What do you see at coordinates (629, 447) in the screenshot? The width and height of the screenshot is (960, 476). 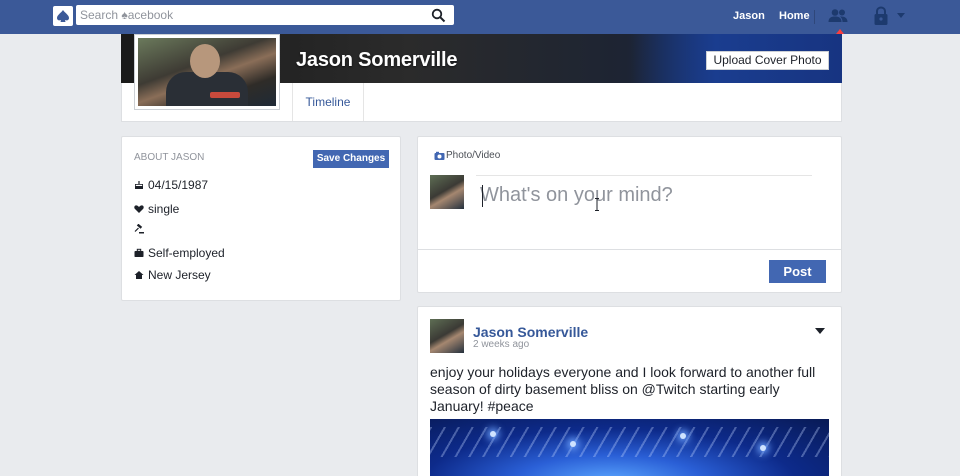 I see `story-photo` at bounding box center [629, 447].